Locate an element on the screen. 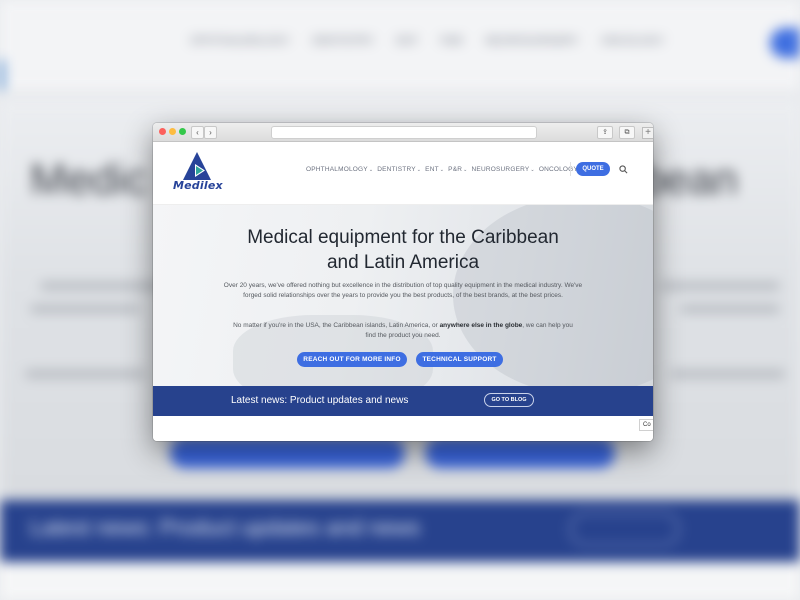 This screenshot has width=800, height=600. cookie-tab: Co is located at coordinates (646, 425).